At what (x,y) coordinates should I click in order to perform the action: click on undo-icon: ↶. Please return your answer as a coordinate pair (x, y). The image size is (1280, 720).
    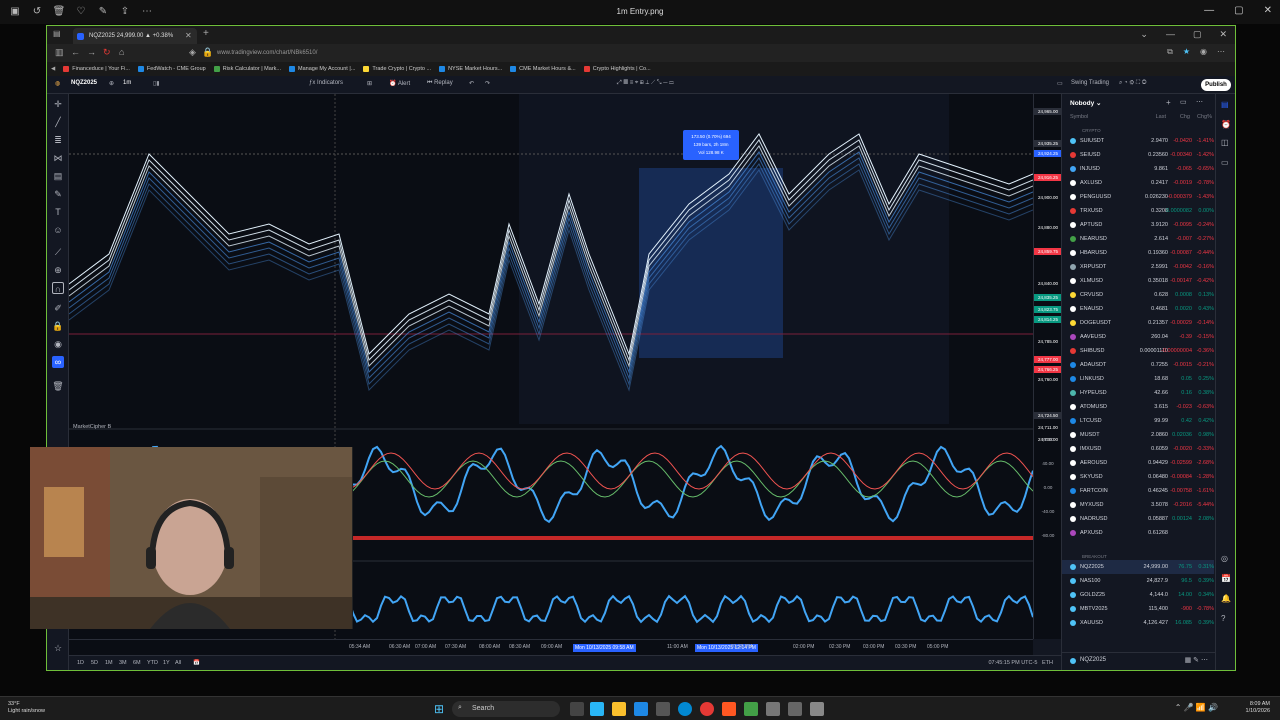
    Looking at the image, I should click on (471, 83).